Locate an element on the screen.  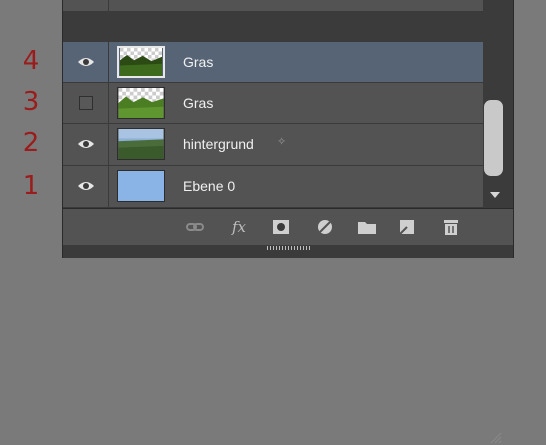
link-icon is located at coordinates (195, 227).